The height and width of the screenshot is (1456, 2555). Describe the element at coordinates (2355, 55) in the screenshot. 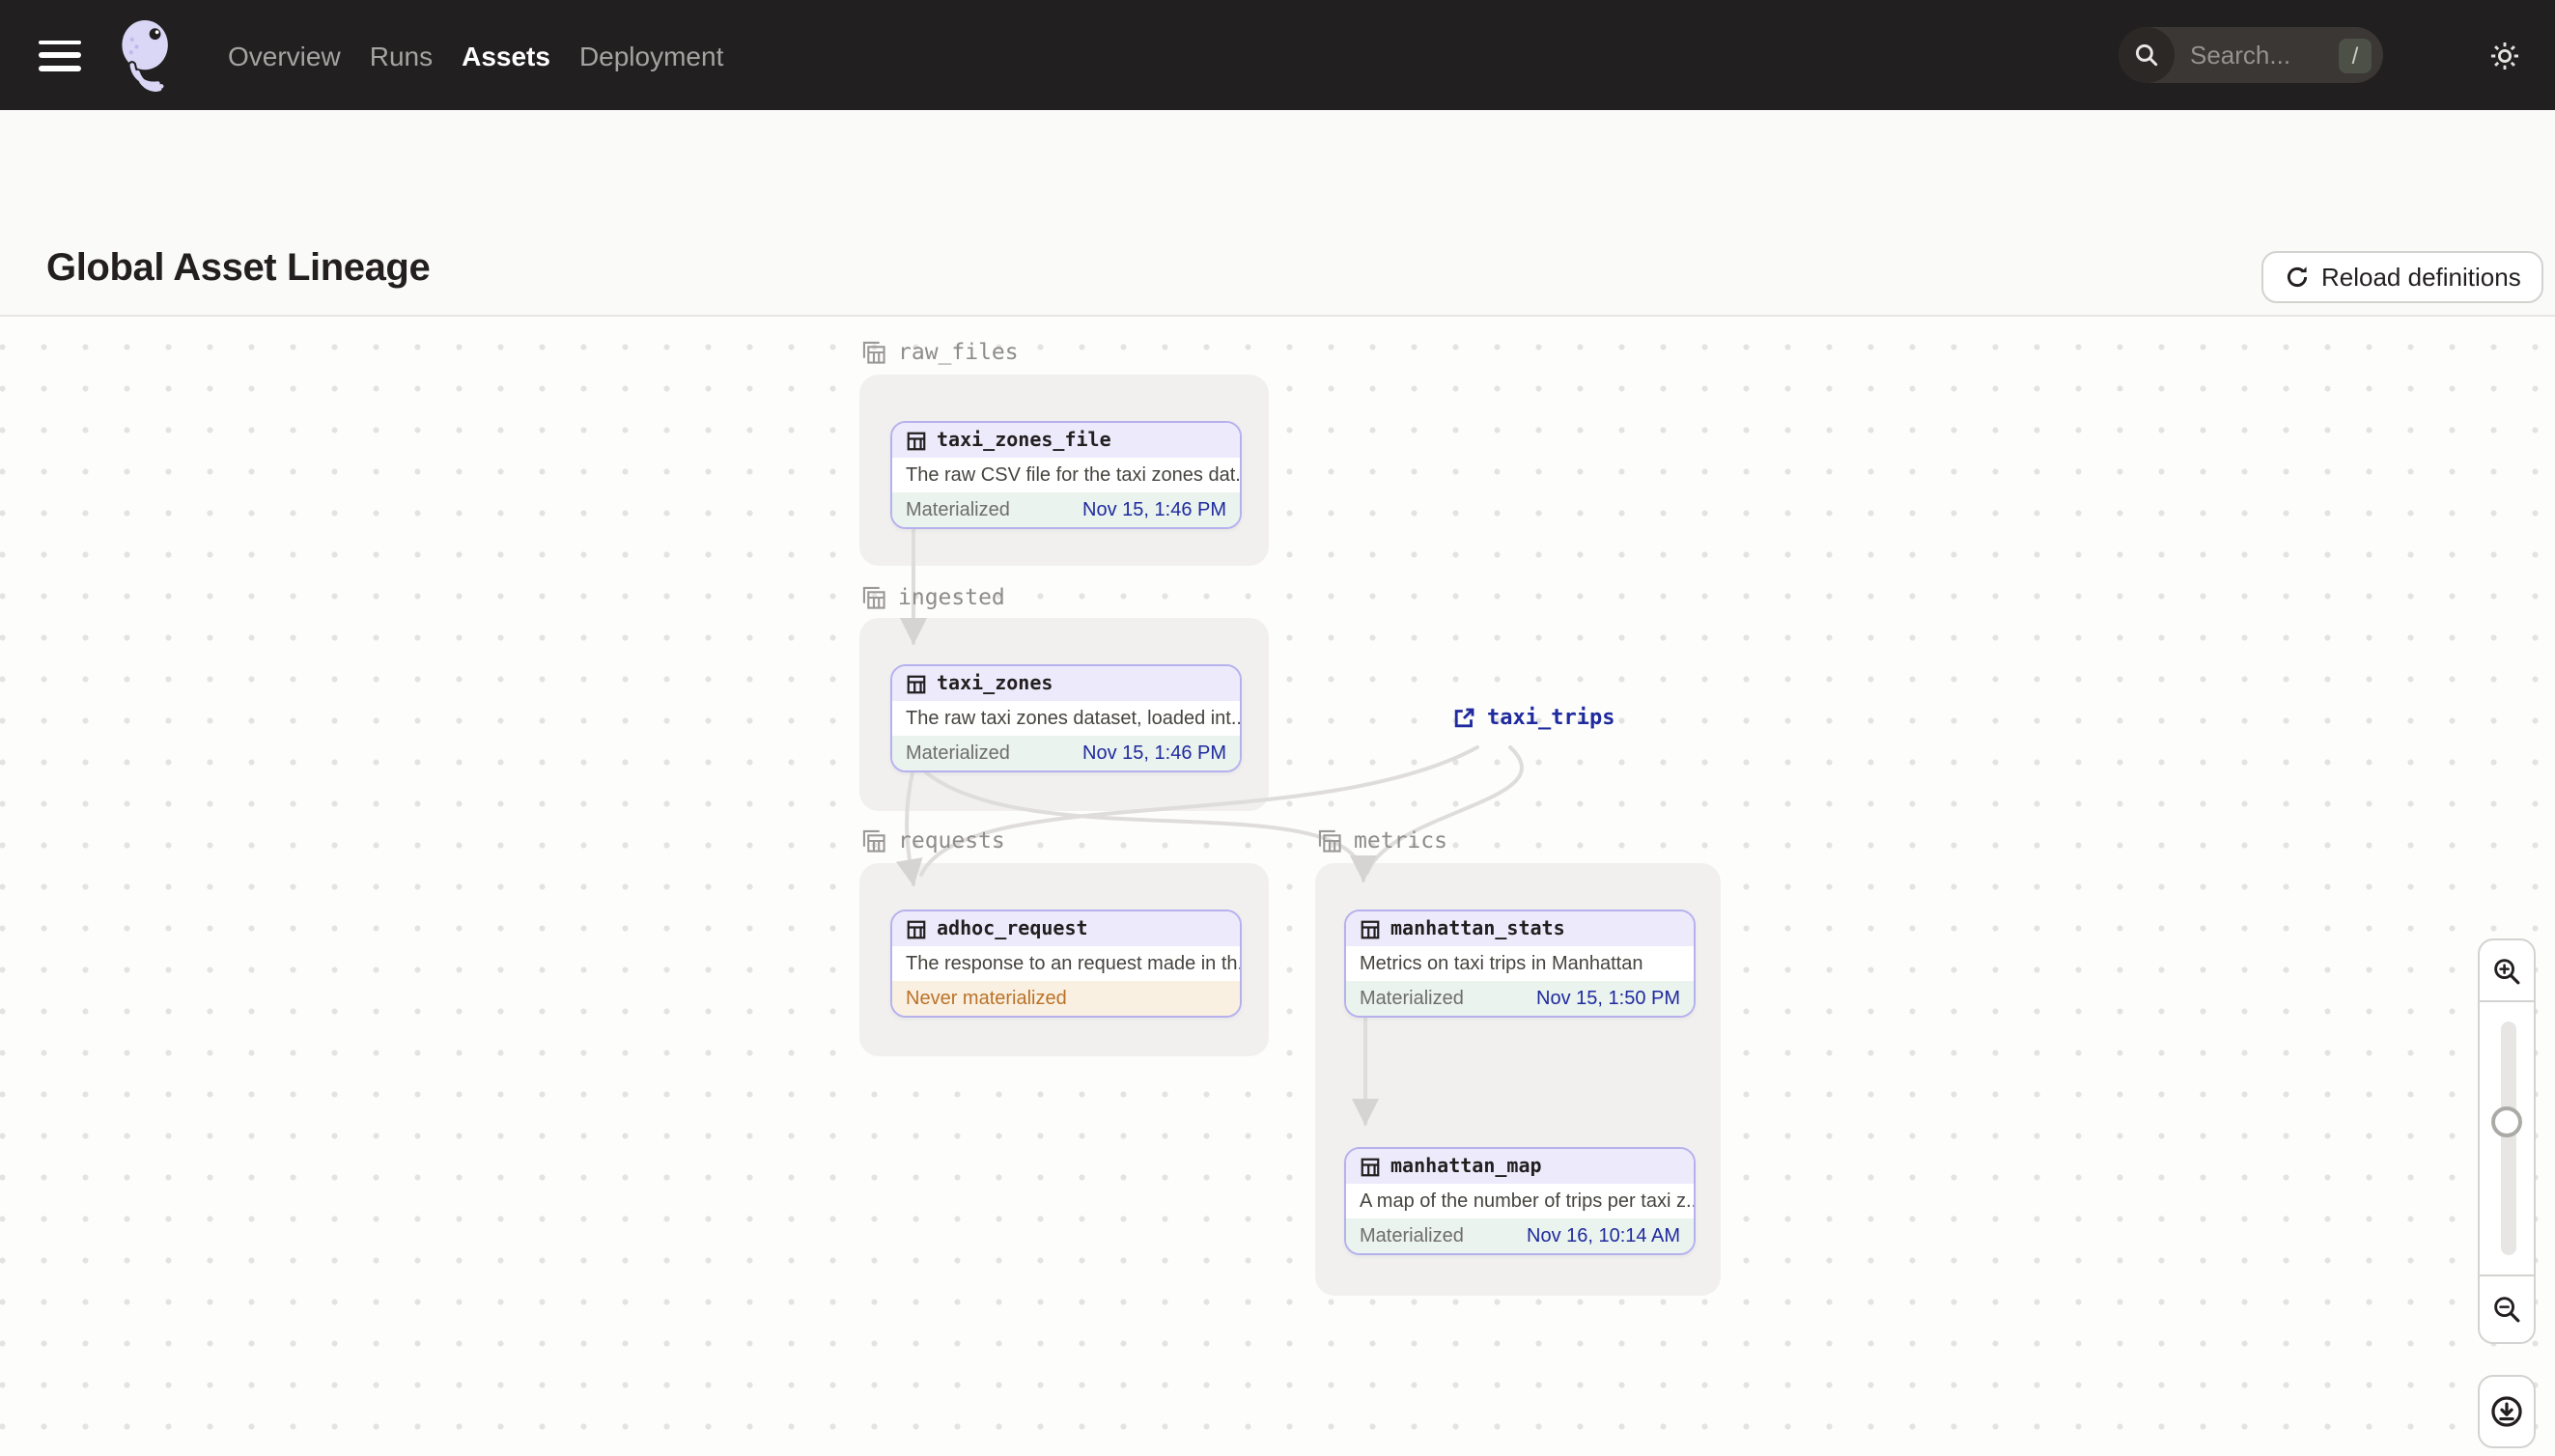

I see `search-shortcut-badge: /` at that location.